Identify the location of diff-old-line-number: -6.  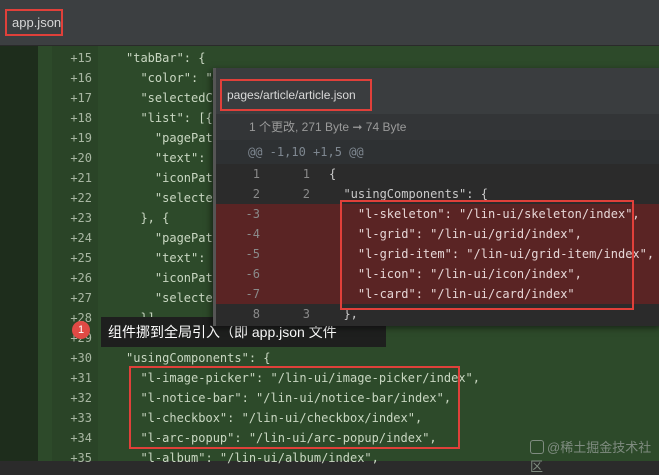
(252, 274).